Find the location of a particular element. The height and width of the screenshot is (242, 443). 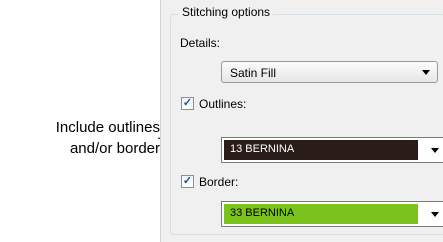

border-label: Border: is located at coordinates (219, 182).